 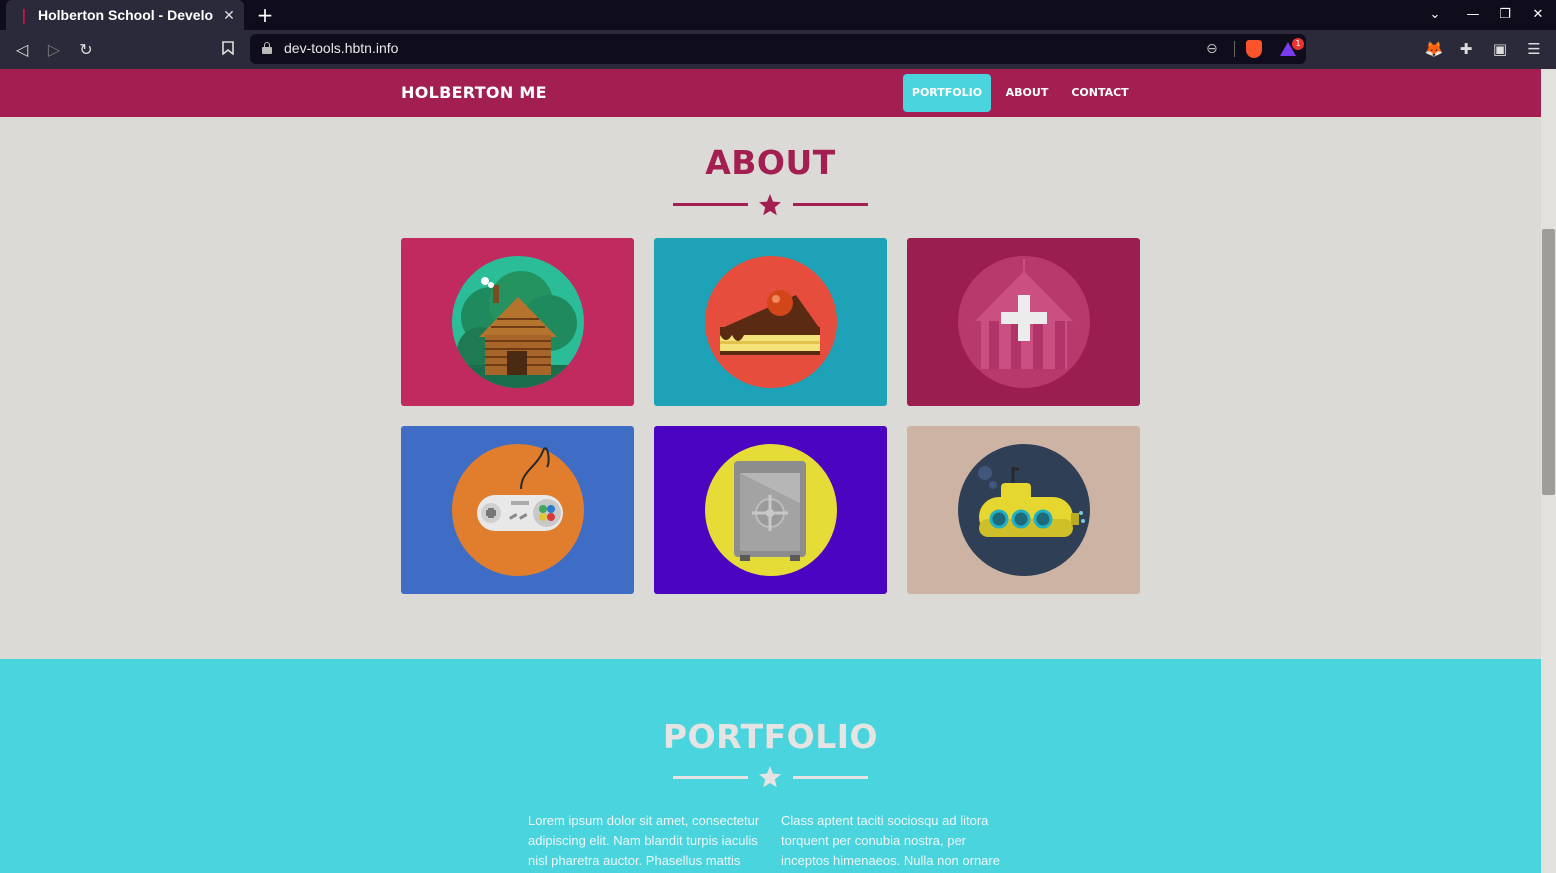 I want to click on url-divider, so click(x=1234, y=49).